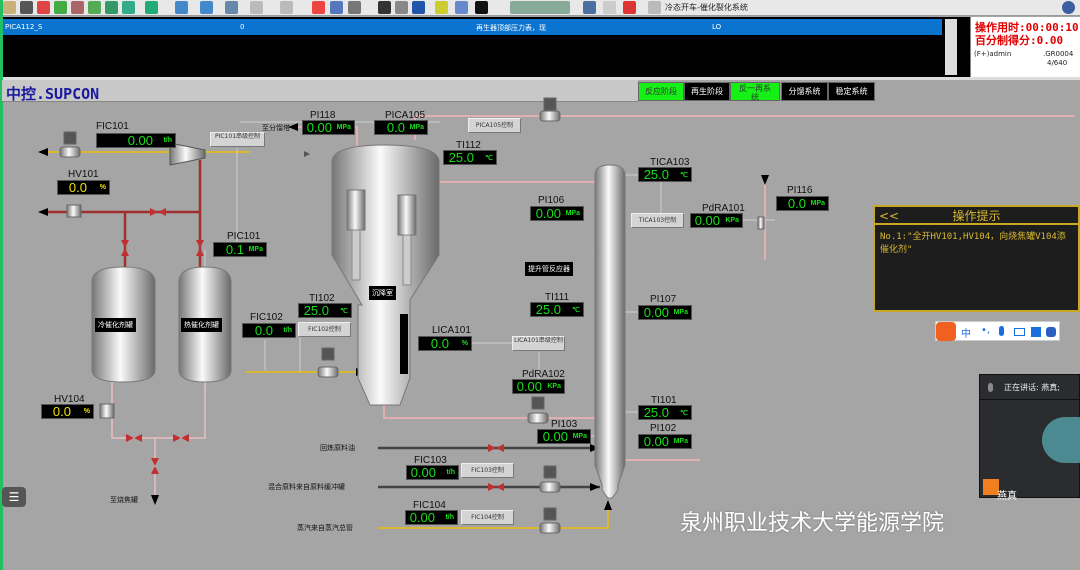 The width and height of the screenshot is (1080, 570). I want to click on steam-label: 蒸汽来自蒸汽总管, so click(325, 528).